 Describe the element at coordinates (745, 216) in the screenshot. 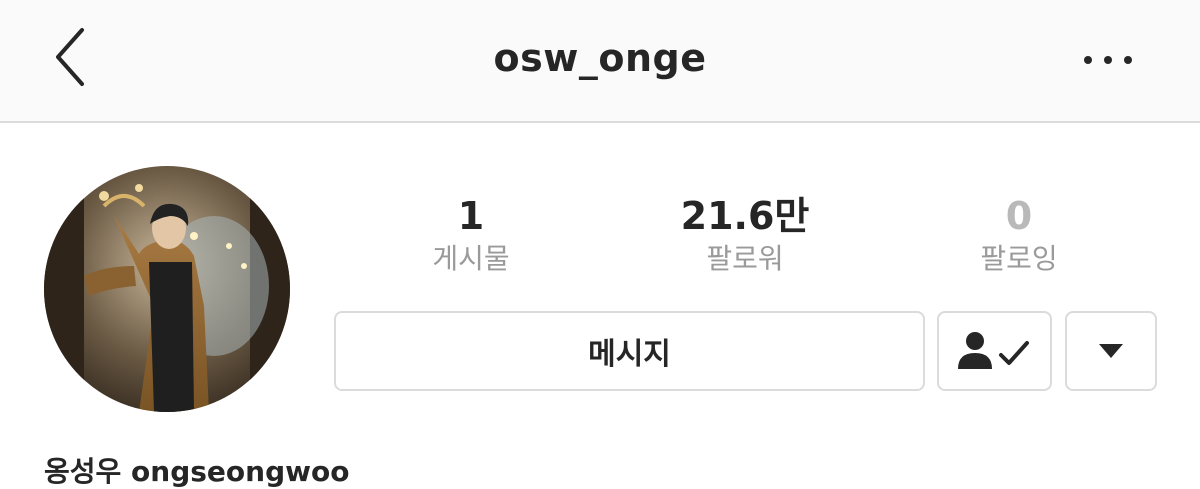

I see `followers-count: 21.6만` at that location.